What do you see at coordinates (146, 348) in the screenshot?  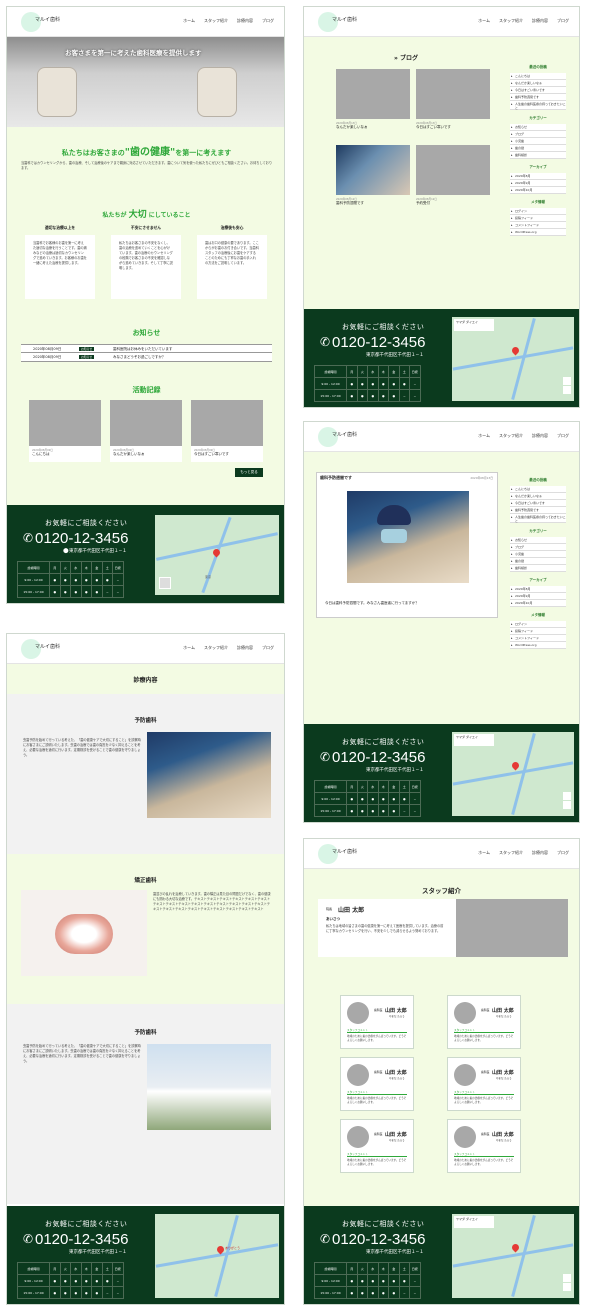 I see `news-item: 2020年08月09日 お知らせ 歯科医院はお休みをいただいています` at bounding box center [146, 348].